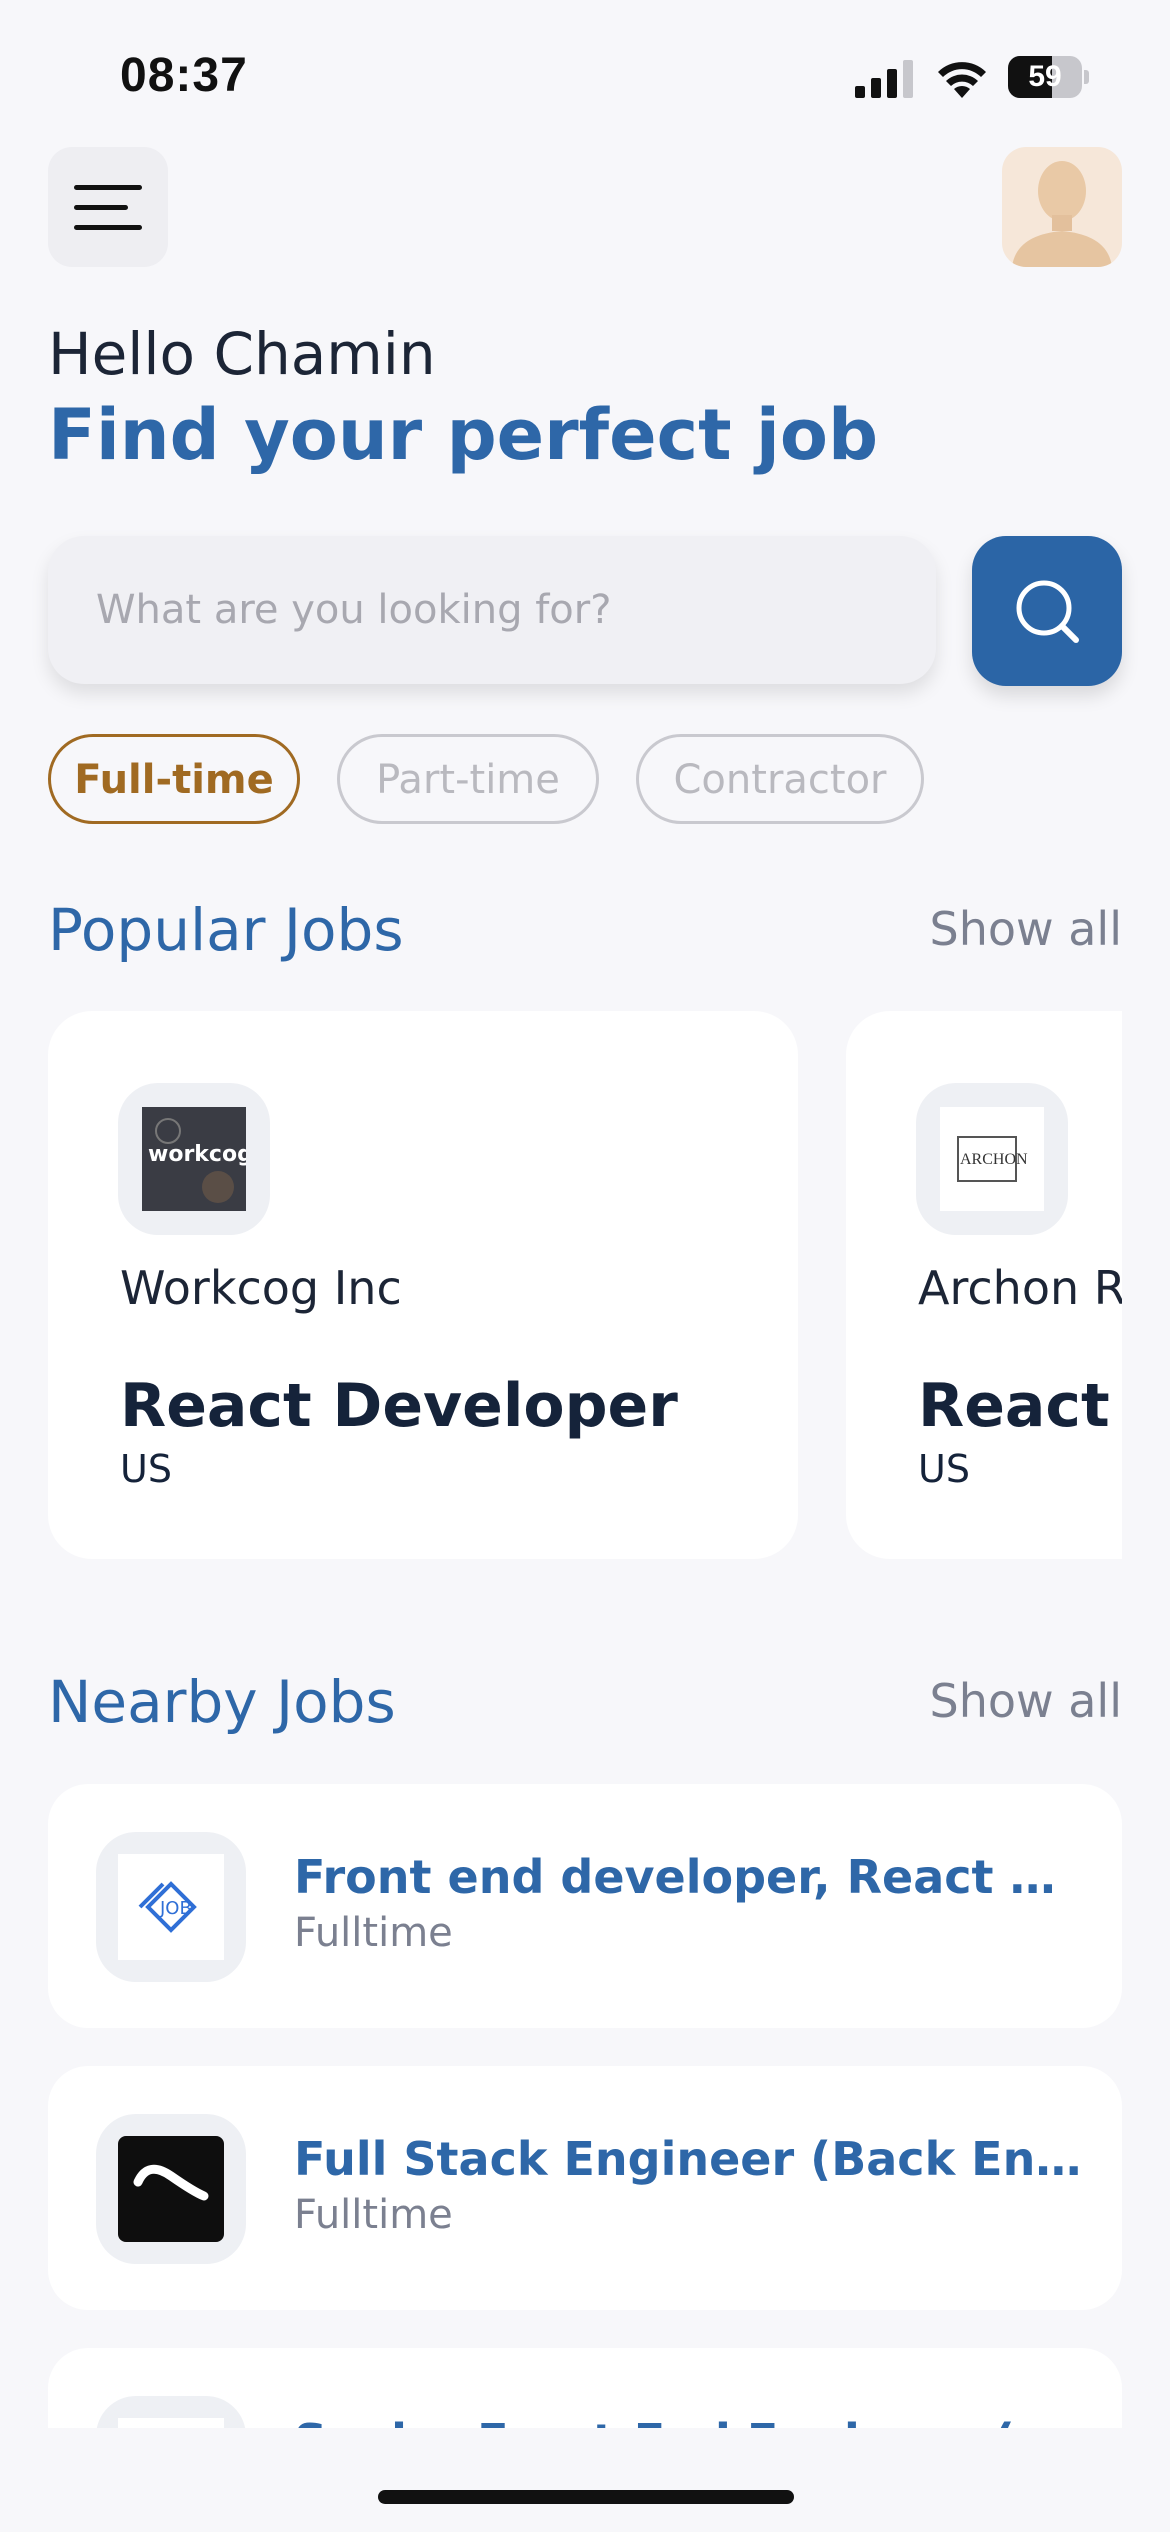 Image resolution: width=1170 pixels, height=2532 pixels. I want to click on cellular-signal-icon, so click(884, 79).